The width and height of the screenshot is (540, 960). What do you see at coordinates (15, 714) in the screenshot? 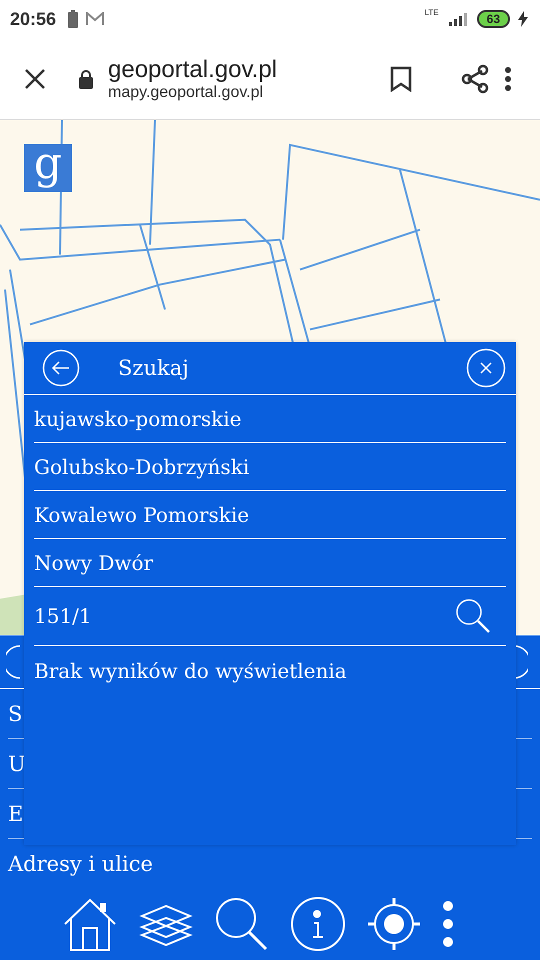
I see `menu-item: S` at bounding box center [15, 714].